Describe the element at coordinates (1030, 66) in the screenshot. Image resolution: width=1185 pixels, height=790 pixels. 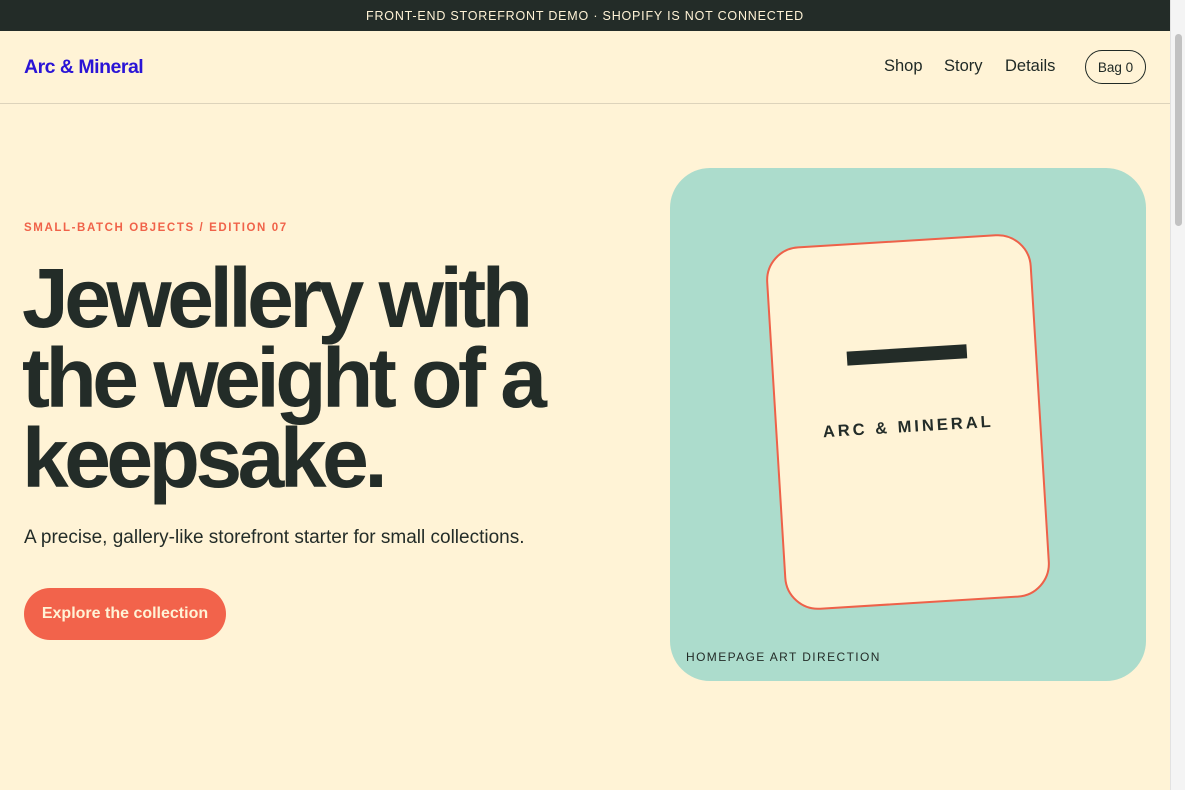
I see `nav-link-details: Details` at that location.